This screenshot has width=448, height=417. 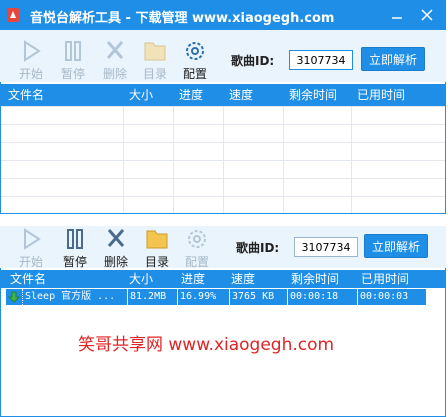 I want to click on title-bar: 音悦台解析工具 - 下载管理 www.xiaogegh.com, so click(x=223, y=15).